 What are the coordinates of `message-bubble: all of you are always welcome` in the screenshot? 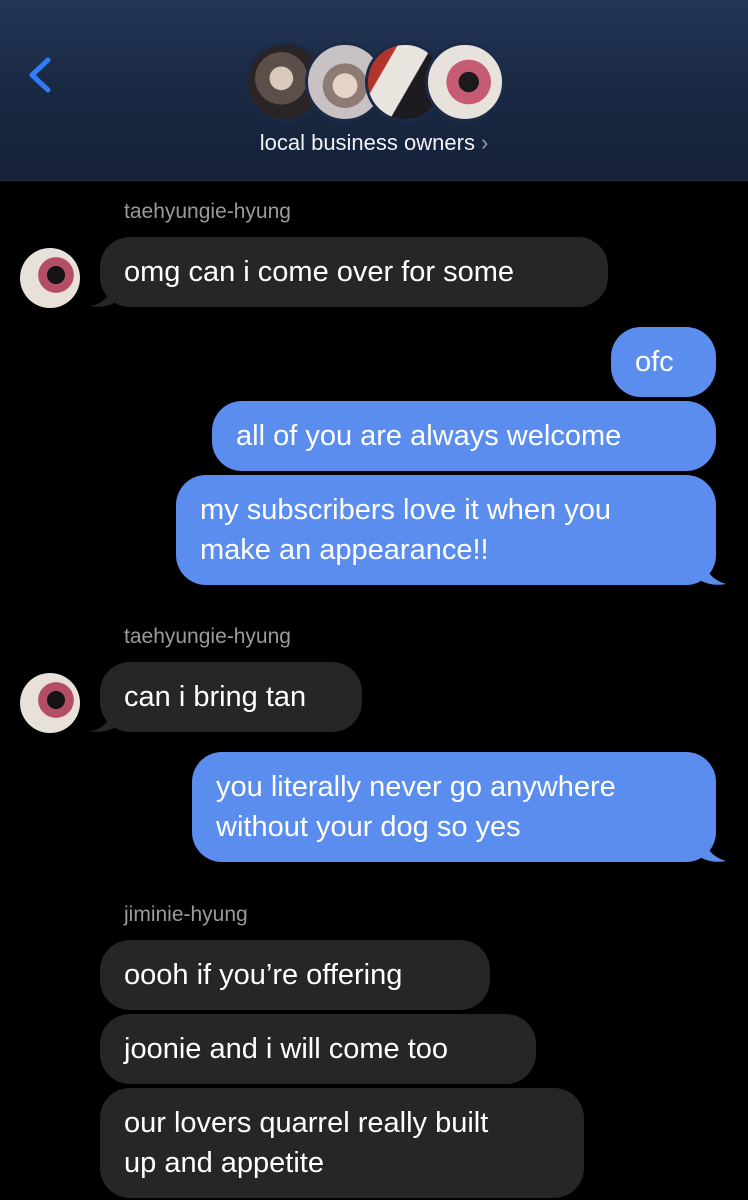 It's located at (464, 436).